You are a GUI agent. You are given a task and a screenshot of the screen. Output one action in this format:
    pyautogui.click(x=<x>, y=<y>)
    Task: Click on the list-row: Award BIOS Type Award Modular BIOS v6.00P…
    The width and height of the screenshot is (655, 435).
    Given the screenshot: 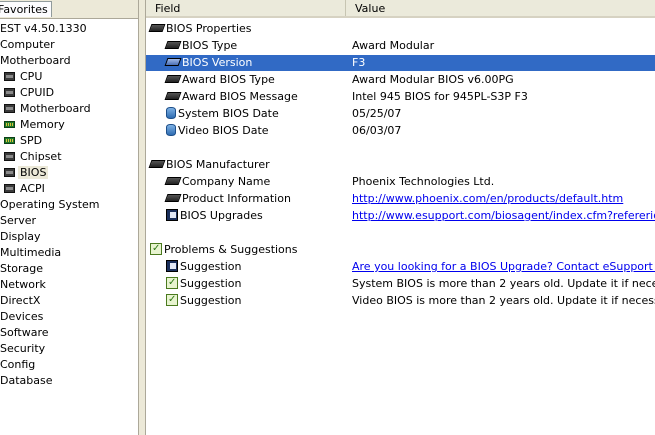 What is the action you would take?
    pyautogui.click(x=400, y=80)
    